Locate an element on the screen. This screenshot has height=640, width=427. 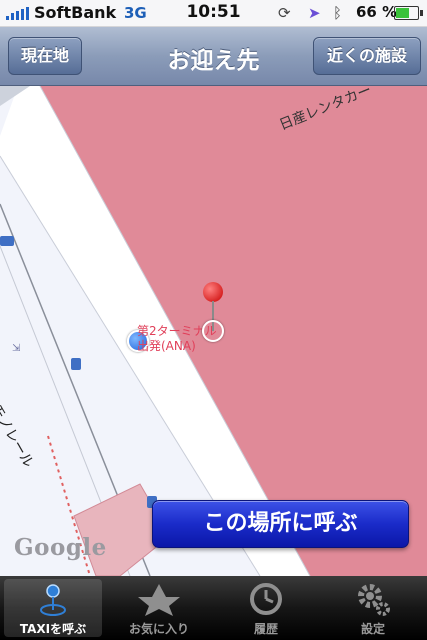
battery-icon is located at coordinates (408, 13).